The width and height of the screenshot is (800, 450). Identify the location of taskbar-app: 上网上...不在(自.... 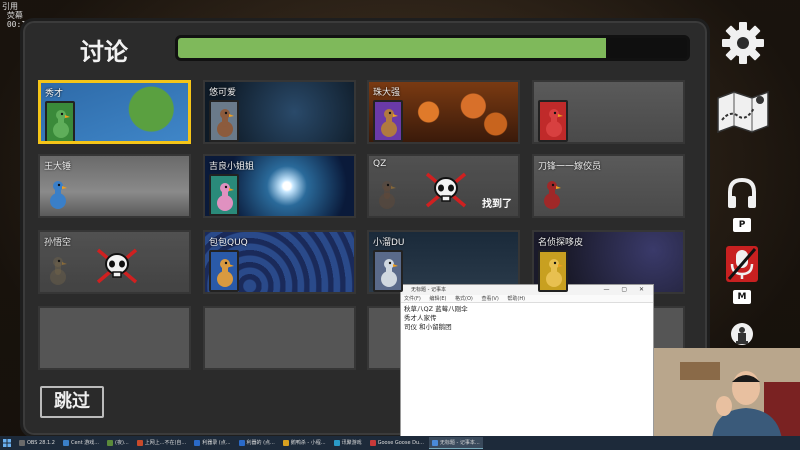
(162, 443).